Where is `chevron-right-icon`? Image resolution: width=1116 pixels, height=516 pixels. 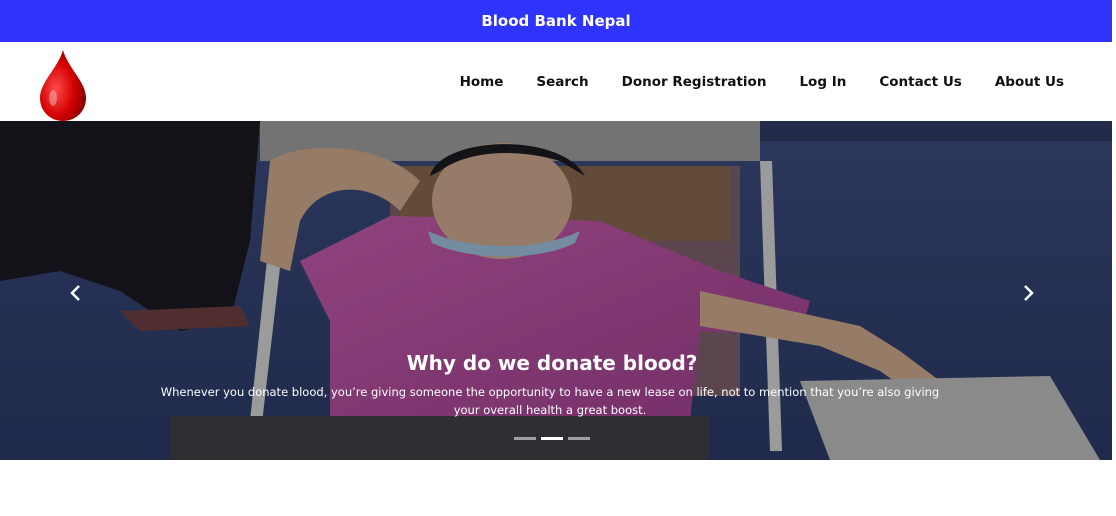
chevron-right-icon is located at coordinates (1028, 293).